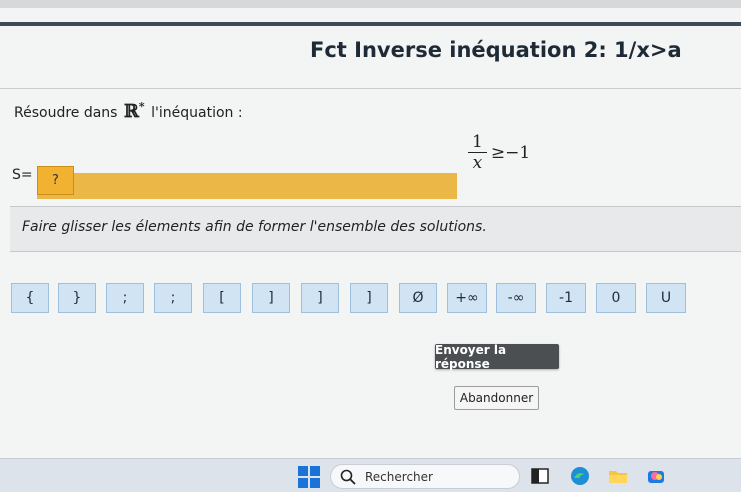 The height and width of the screenshot is (492, 741). I want to click on taskbar-search: Rechercher, so click(425, 476).